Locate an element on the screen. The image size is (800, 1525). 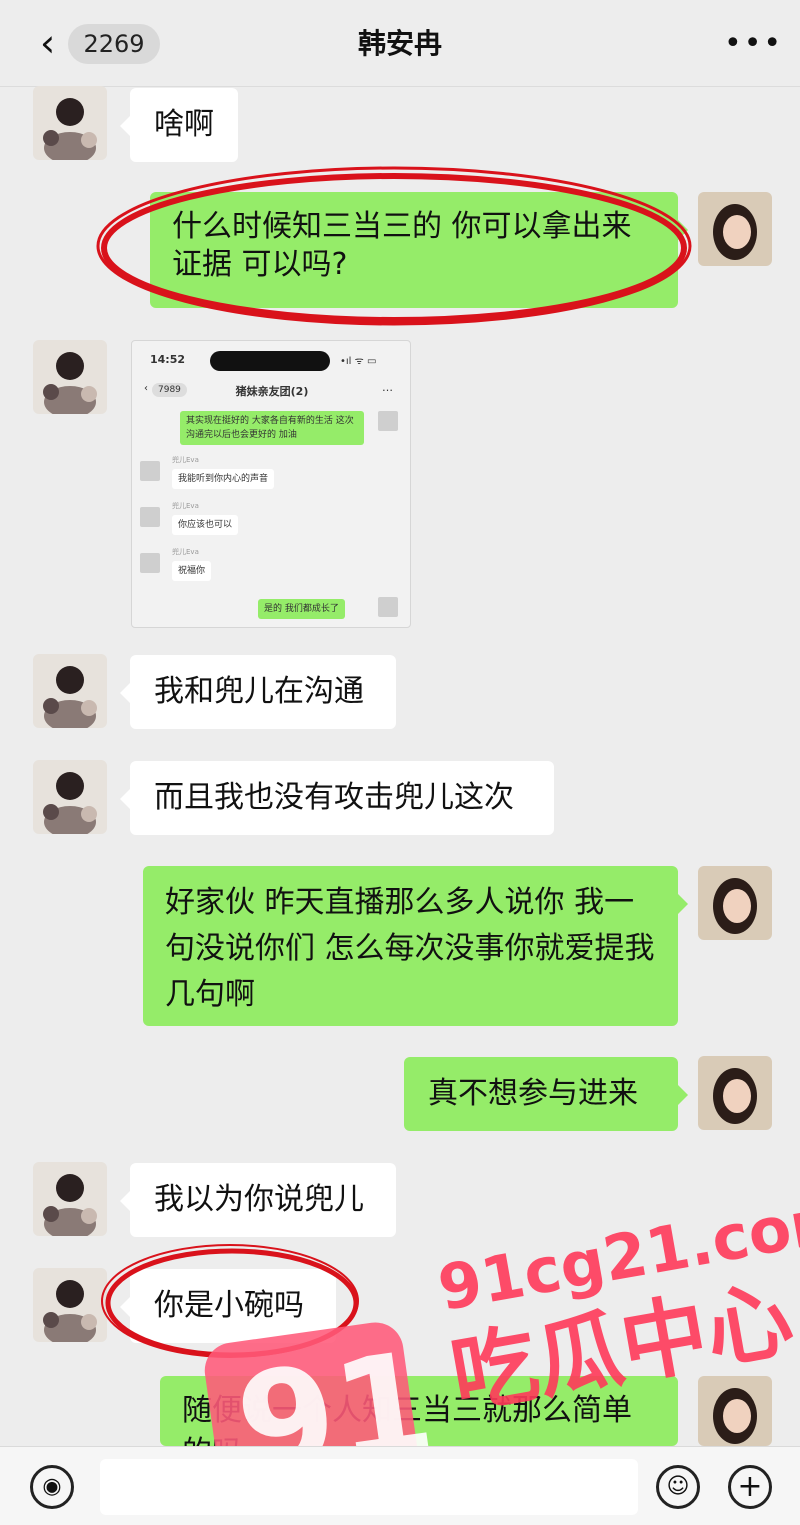
input-bar: ◉ ☺ + is located at coordinates (400, 1485).